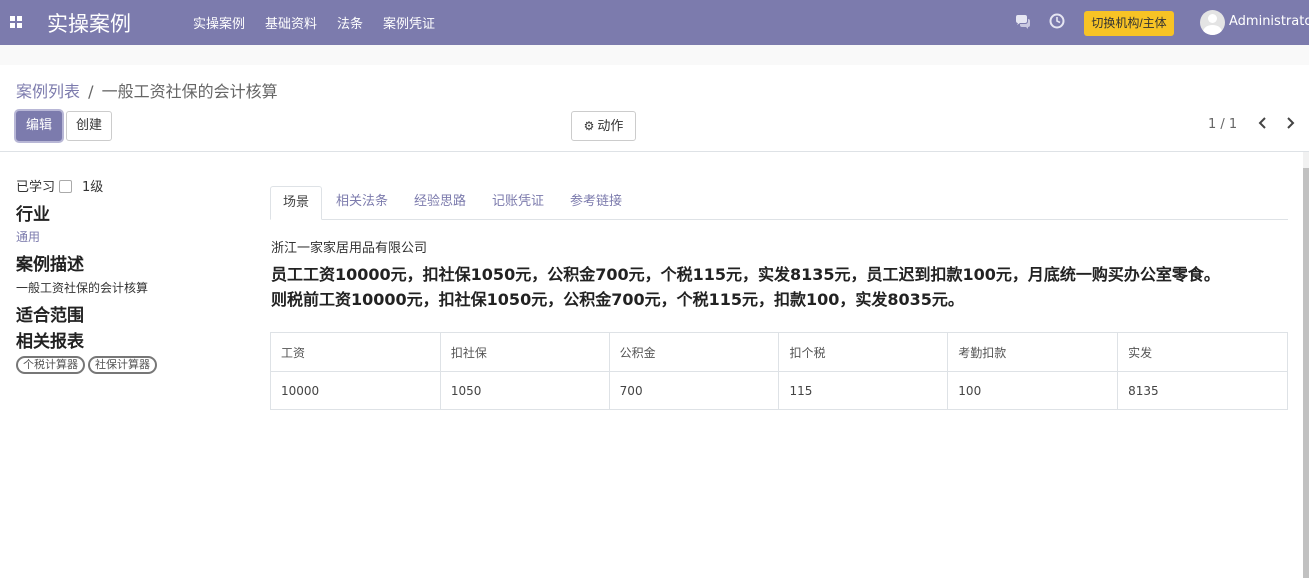  What do you see at coordinates (16, 22) in the screenshot?
I see `apps-menu-icon` at bounding box center [16, 22].